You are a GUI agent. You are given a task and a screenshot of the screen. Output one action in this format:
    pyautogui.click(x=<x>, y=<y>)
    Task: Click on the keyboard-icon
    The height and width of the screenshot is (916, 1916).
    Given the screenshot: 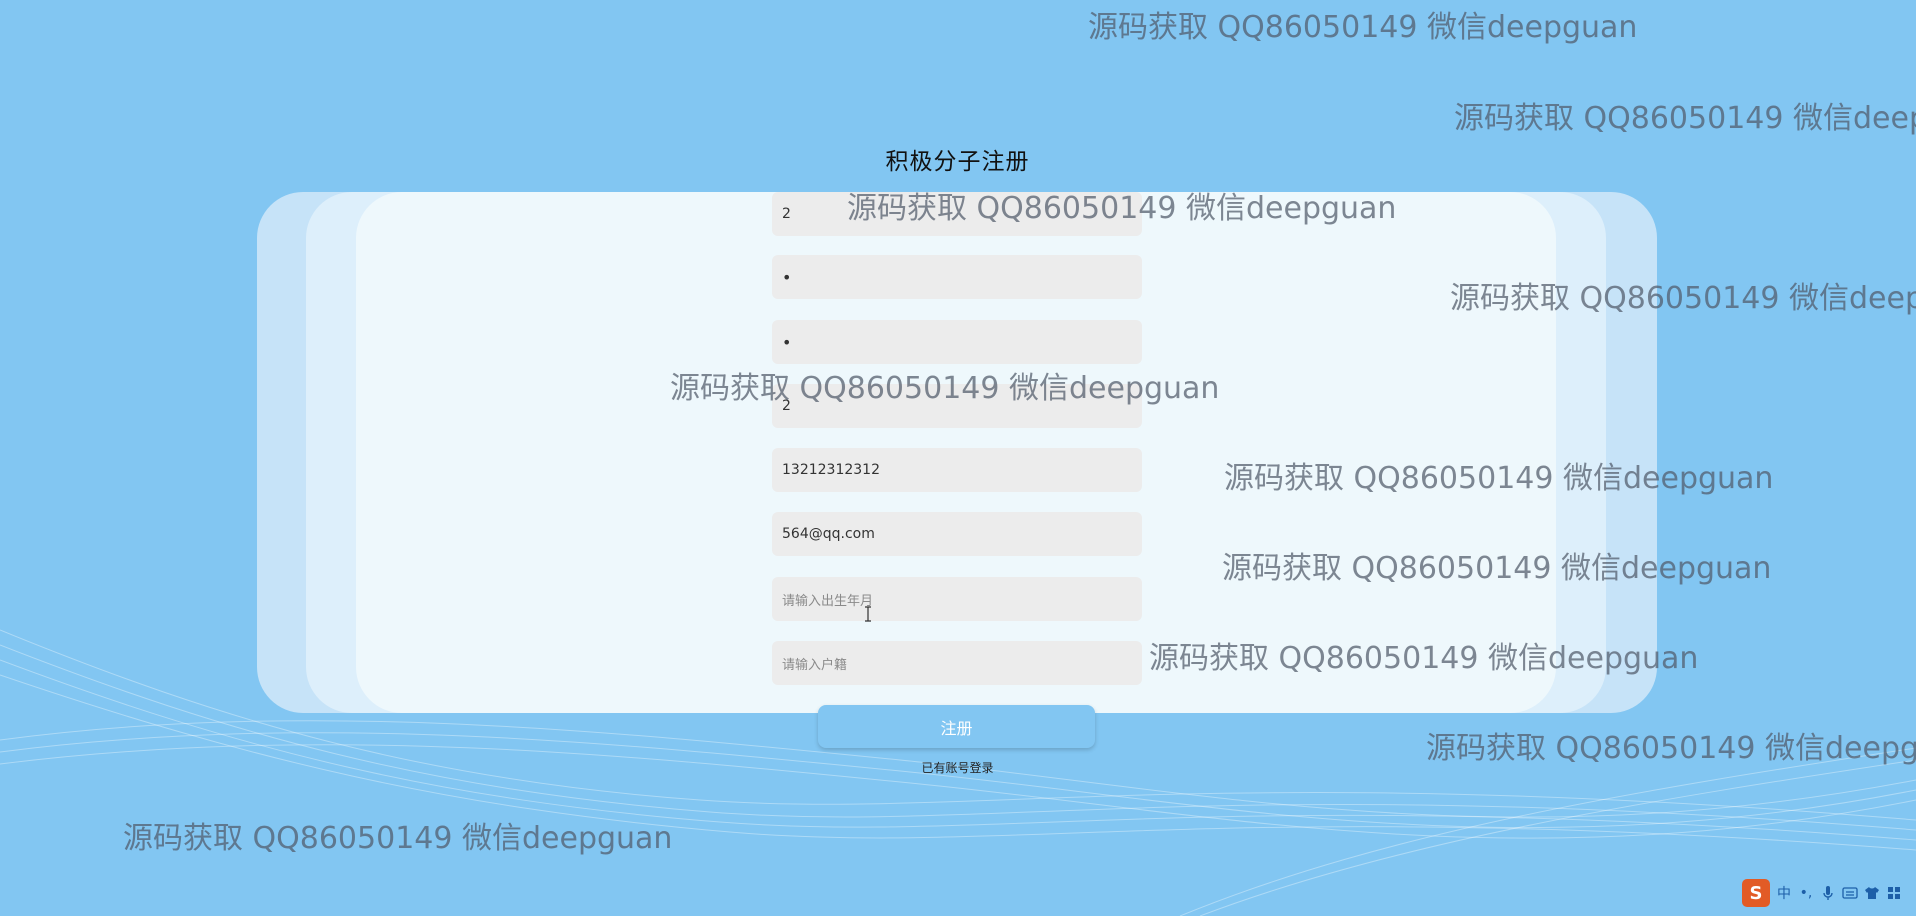 What is the action you would take?
    pyautogui.click(x=1850, y=893)
    